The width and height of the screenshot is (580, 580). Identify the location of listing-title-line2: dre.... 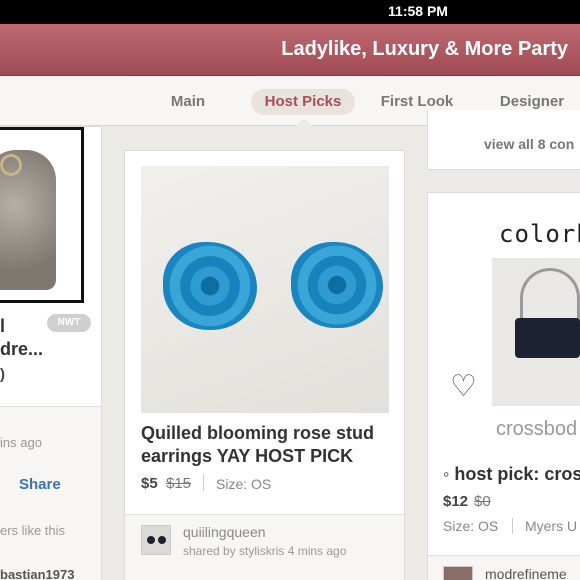
(21, 349).